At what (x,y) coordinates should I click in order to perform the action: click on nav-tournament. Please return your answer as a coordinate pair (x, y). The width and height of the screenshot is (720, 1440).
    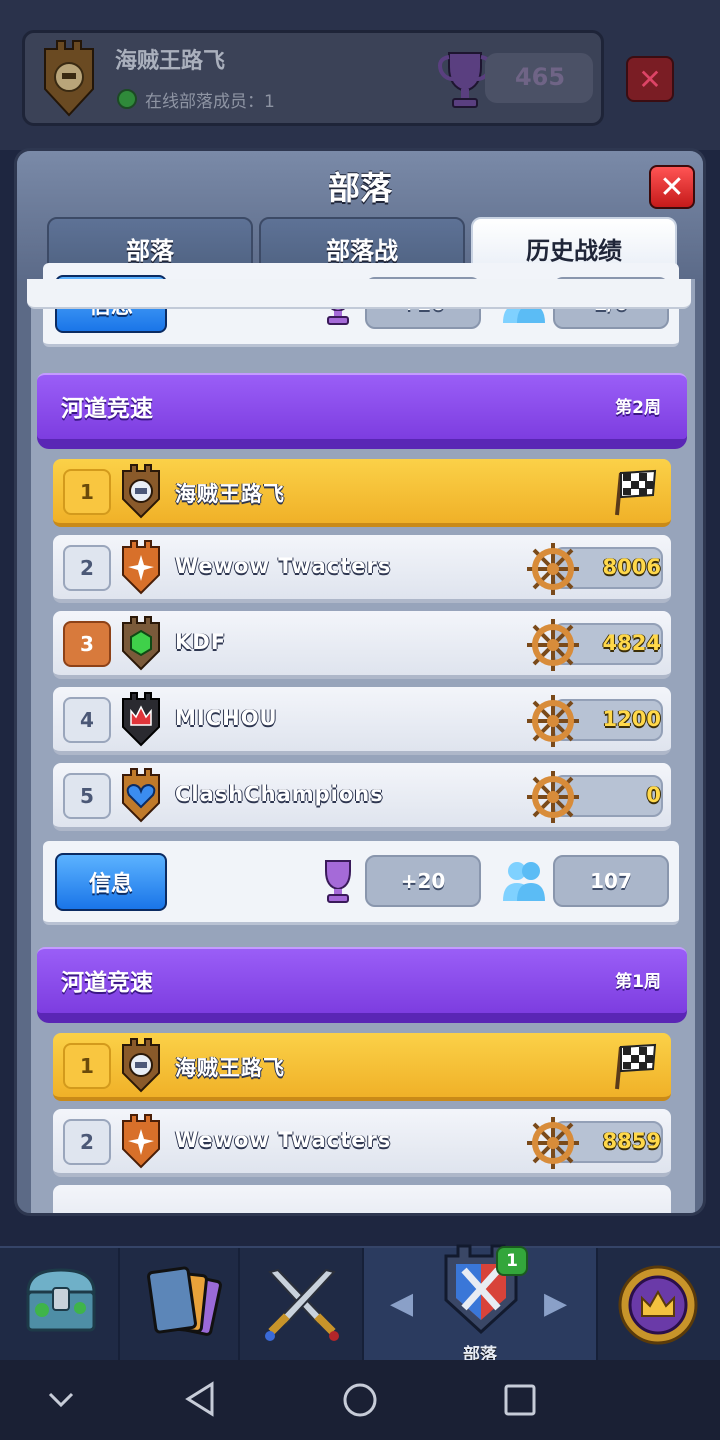
    Looking at the image, I should click on (659, 1305).